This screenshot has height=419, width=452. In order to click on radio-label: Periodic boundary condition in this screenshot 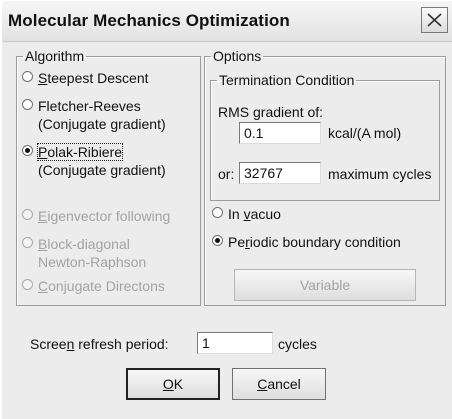, I will do `click(314, 242)`.